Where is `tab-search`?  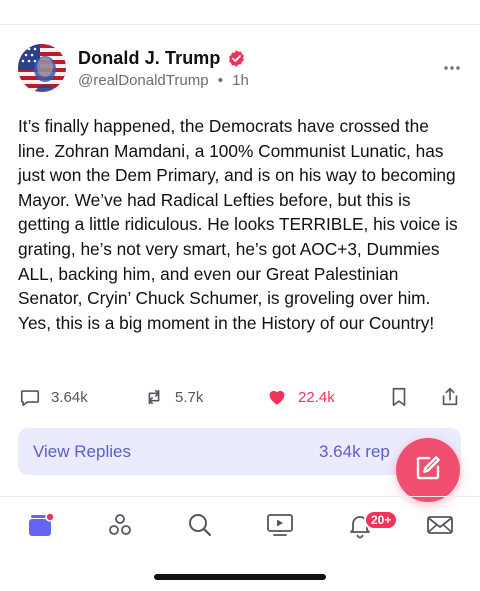 tab-search is located at coordinates (200, 527).